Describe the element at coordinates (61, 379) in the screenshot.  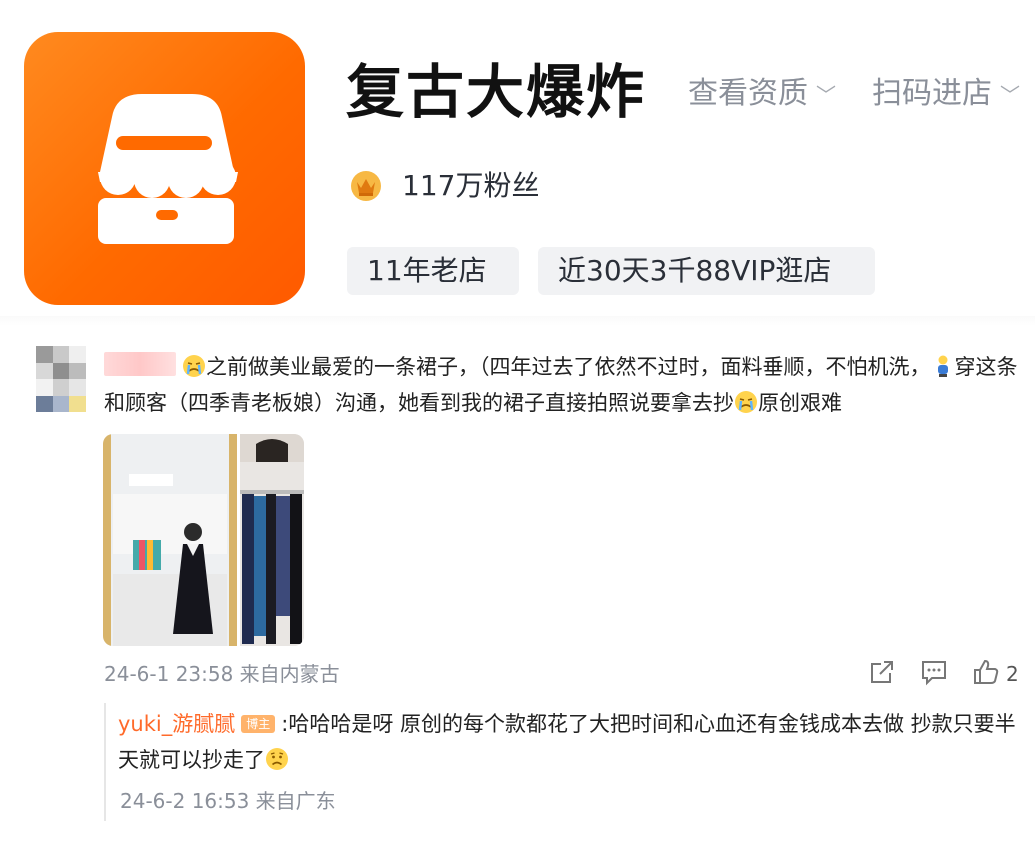
I see `avatar` at that location.